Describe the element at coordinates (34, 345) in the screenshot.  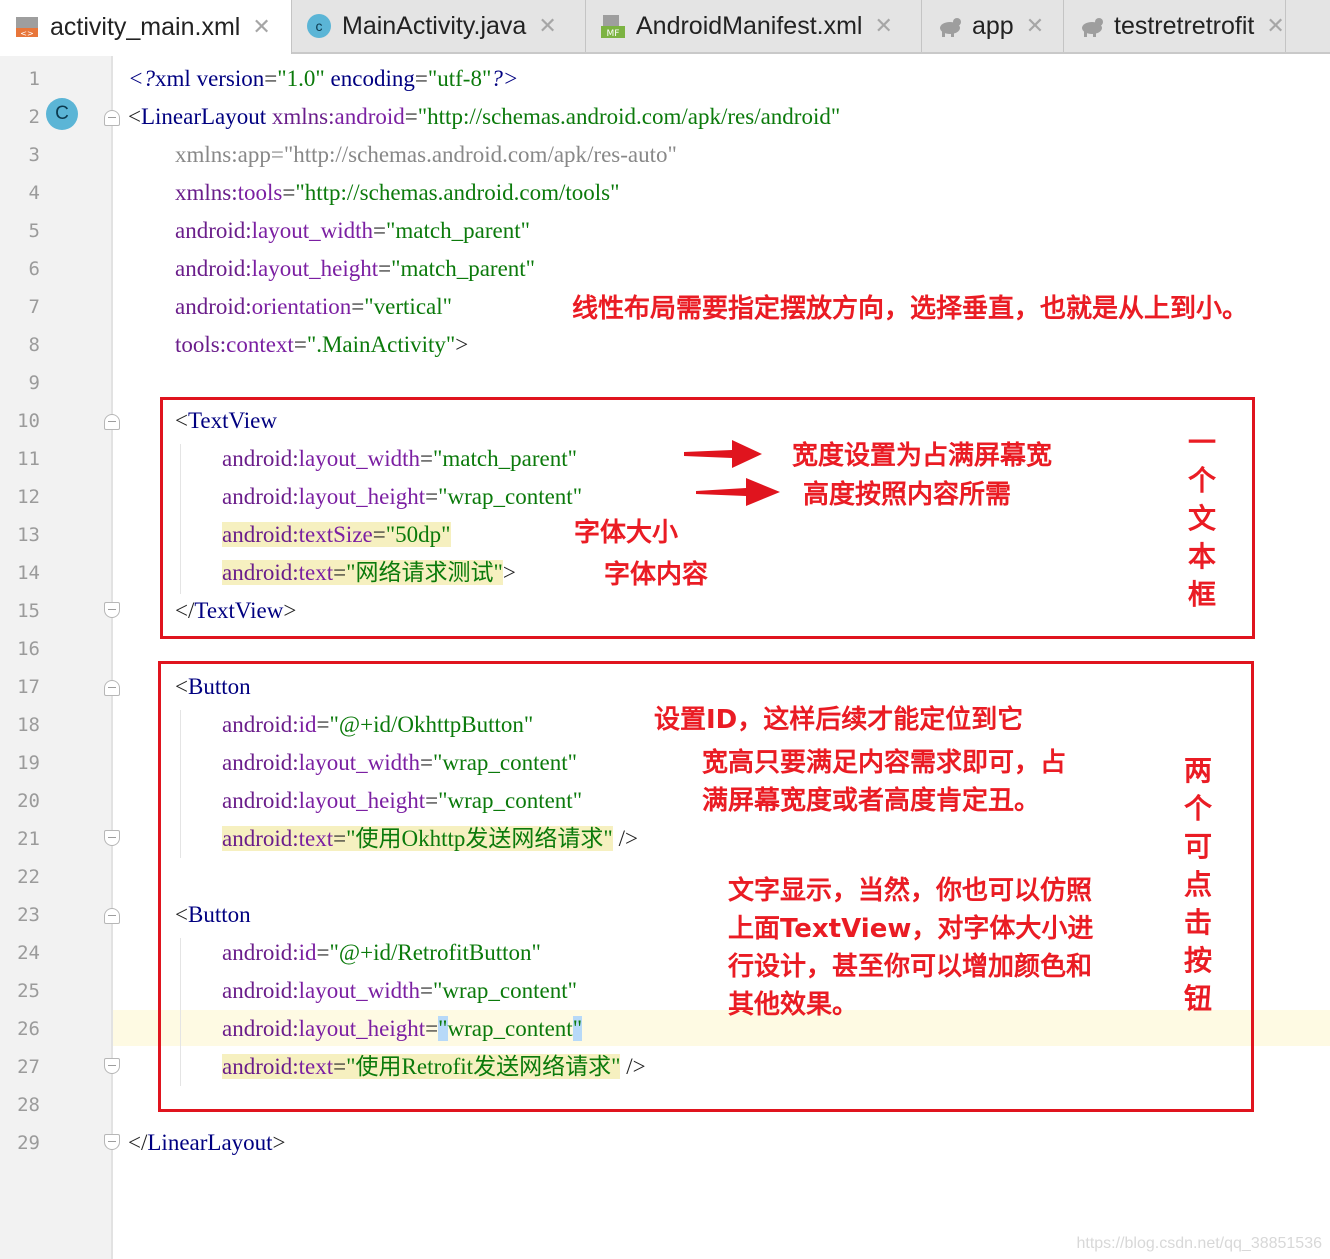
I see `line-number: 8` at that location.